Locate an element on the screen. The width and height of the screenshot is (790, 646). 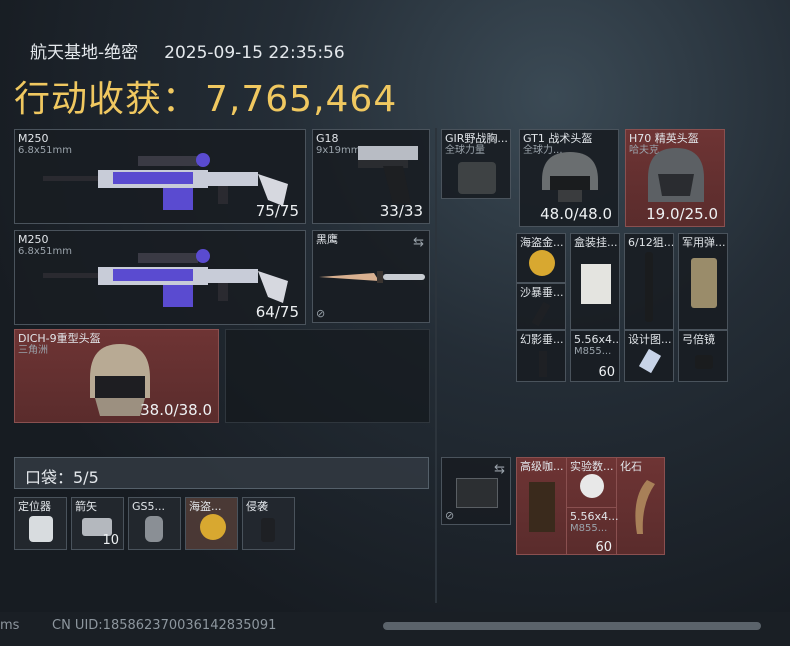
raid-info: 航天基地-绝密 2025-09-15 22:35:56 is located at coordinates (187, 50).